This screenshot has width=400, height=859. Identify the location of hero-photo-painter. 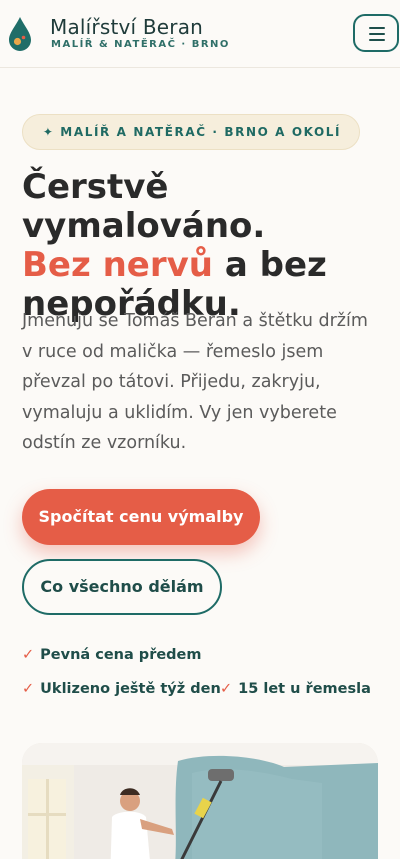
(200, 801).